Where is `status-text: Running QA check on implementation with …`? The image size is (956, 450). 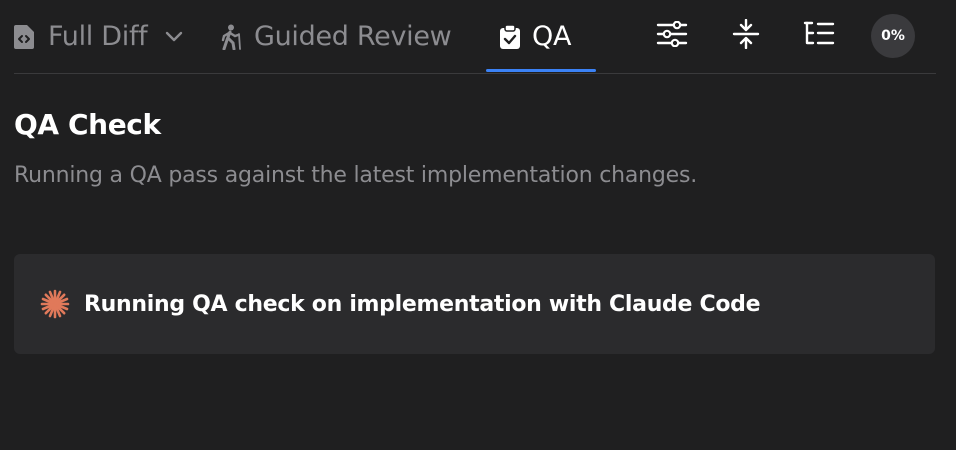
status-text: Running QA check on implementation with … is located at coordinates (422, 304).